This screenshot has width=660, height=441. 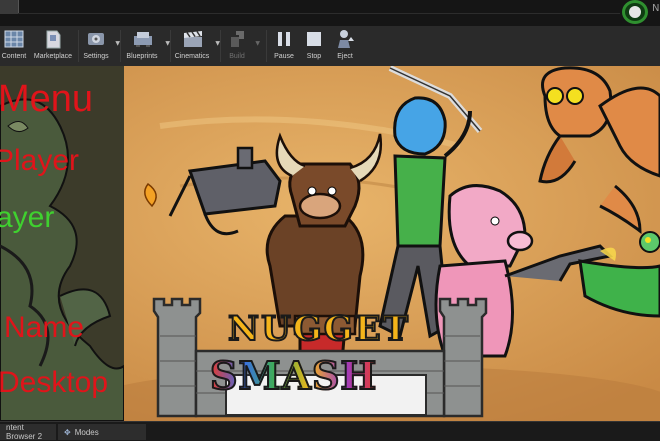 I want to click on marketplace-icon, so click(x=53, y=39).